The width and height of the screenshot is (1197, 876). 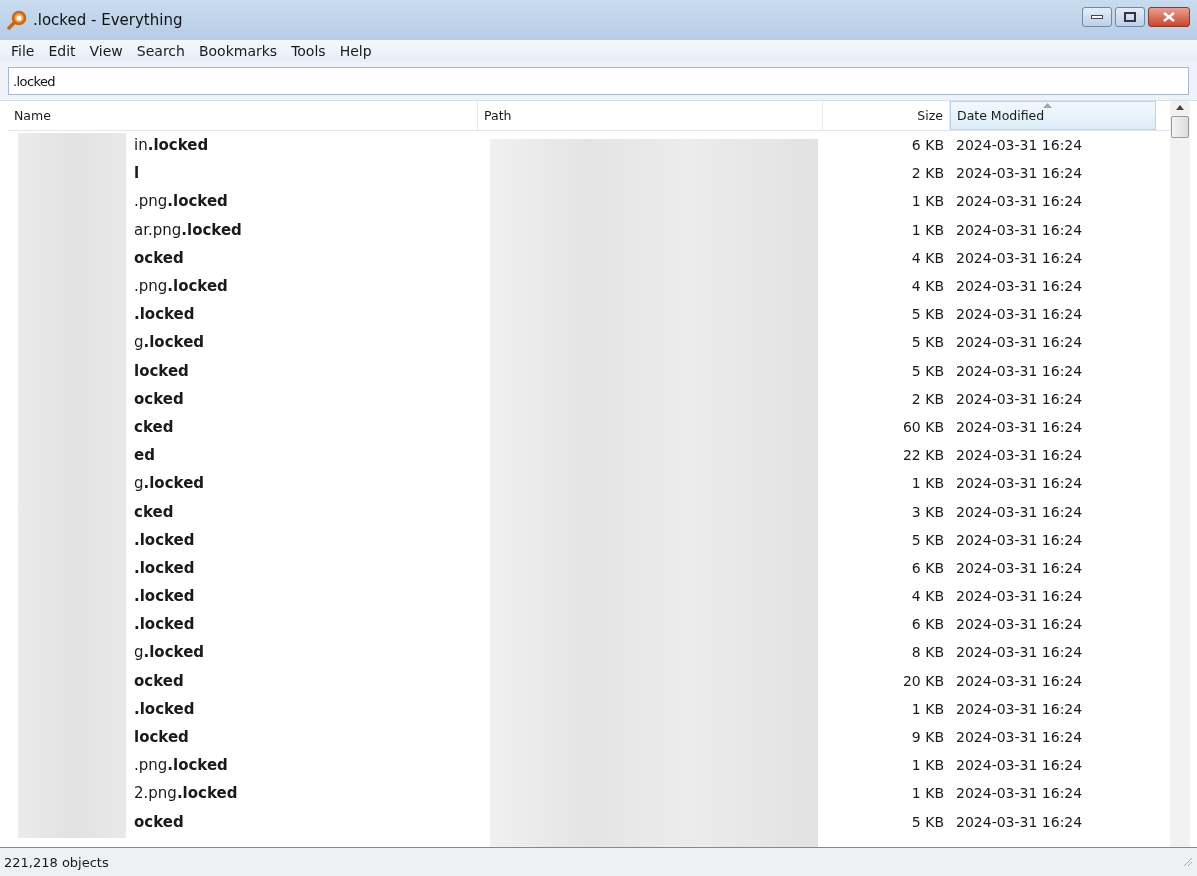 I want to click on file-name: in.locked, so click(x=171, y=145).